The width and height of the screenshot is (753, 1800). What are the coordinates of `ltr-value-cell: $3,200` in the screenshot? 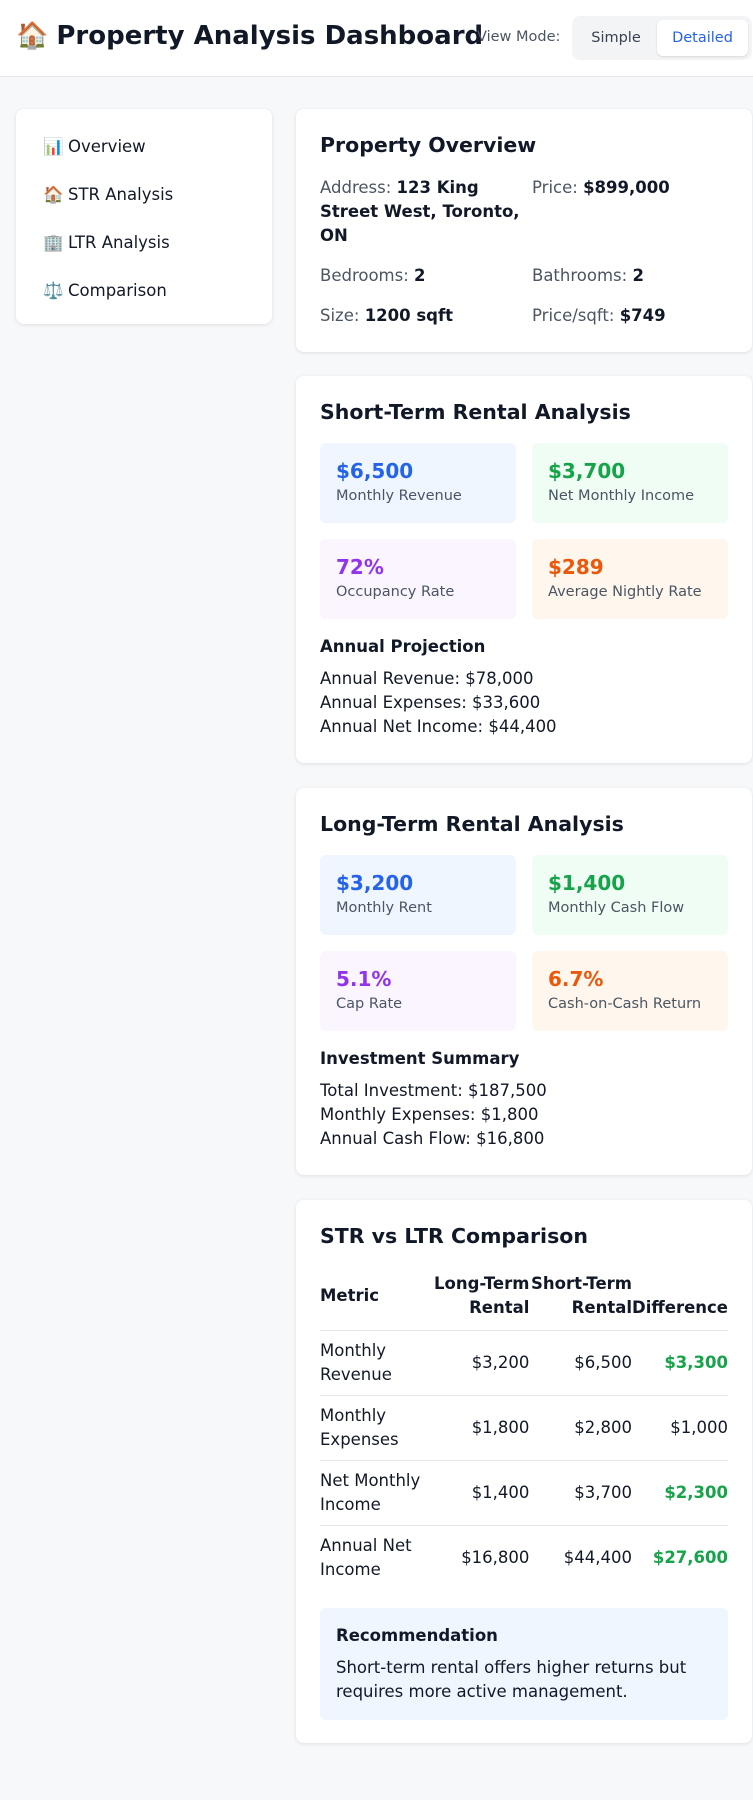 It's located at (478, 1363).